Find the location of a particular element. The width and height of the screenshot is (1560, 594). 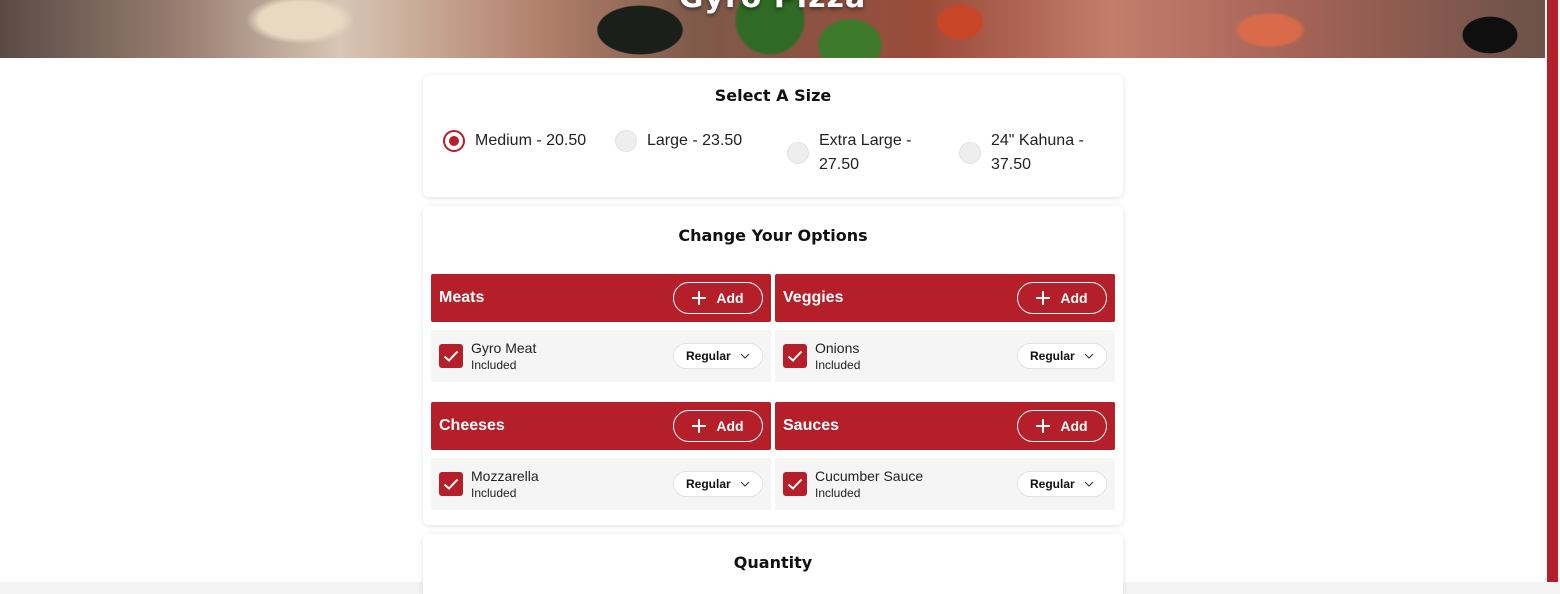

checkbox-gyro-meat is located at coordinates (451, 356).